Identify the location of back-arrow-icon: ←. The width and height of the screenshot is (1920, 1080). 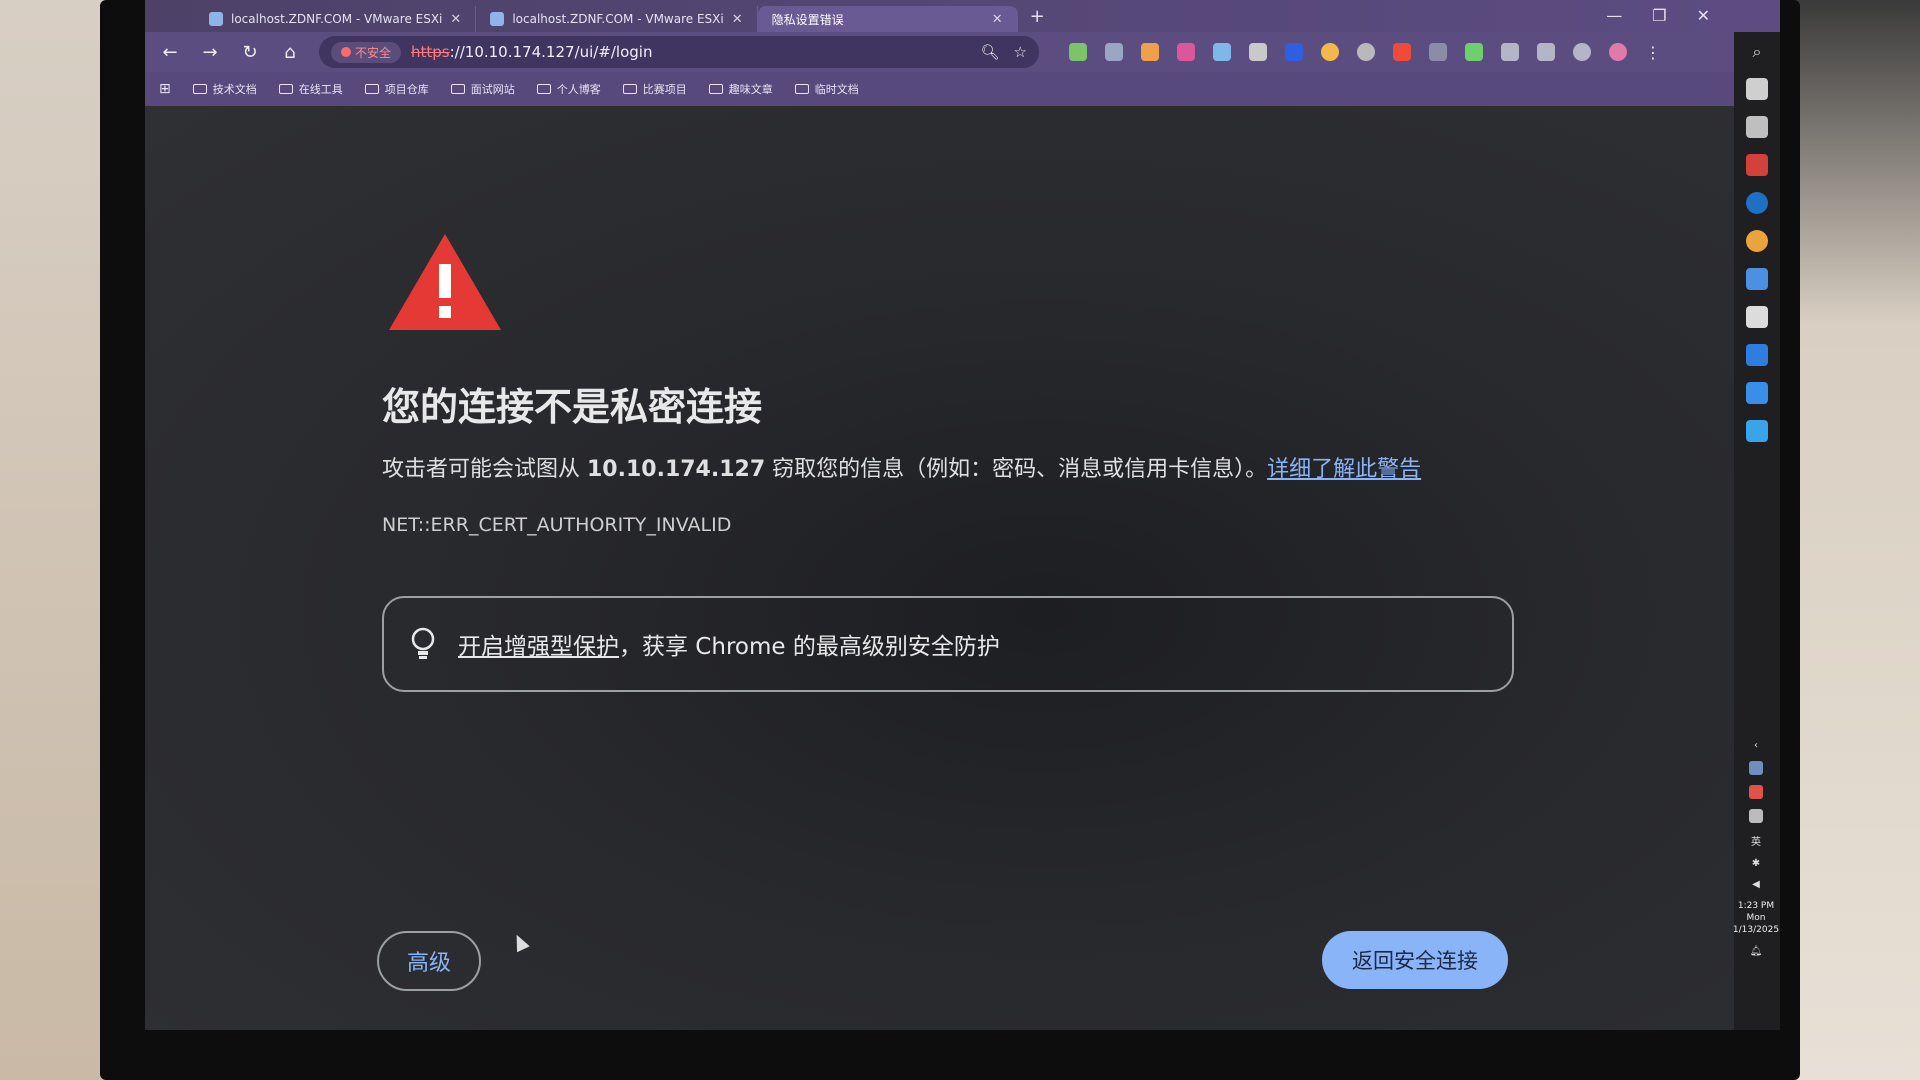
(170, 52).